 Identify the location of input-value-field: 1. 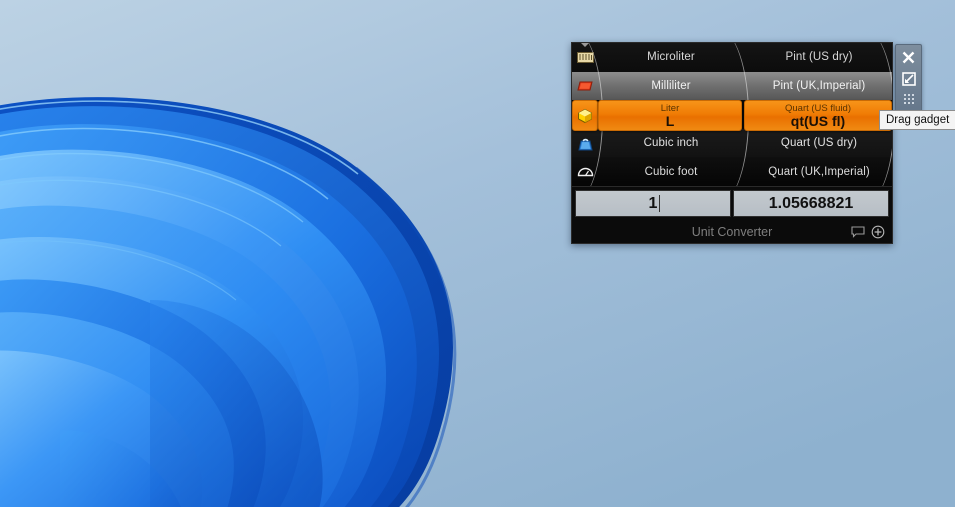
(653, 203).